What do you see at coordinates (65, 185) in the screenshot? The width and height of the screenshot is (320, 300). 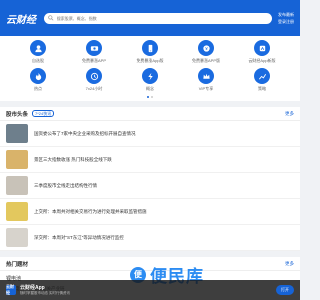 I see `news-headline: 三季度股市全线走出结构性行情` at bounding box center [65, 185].